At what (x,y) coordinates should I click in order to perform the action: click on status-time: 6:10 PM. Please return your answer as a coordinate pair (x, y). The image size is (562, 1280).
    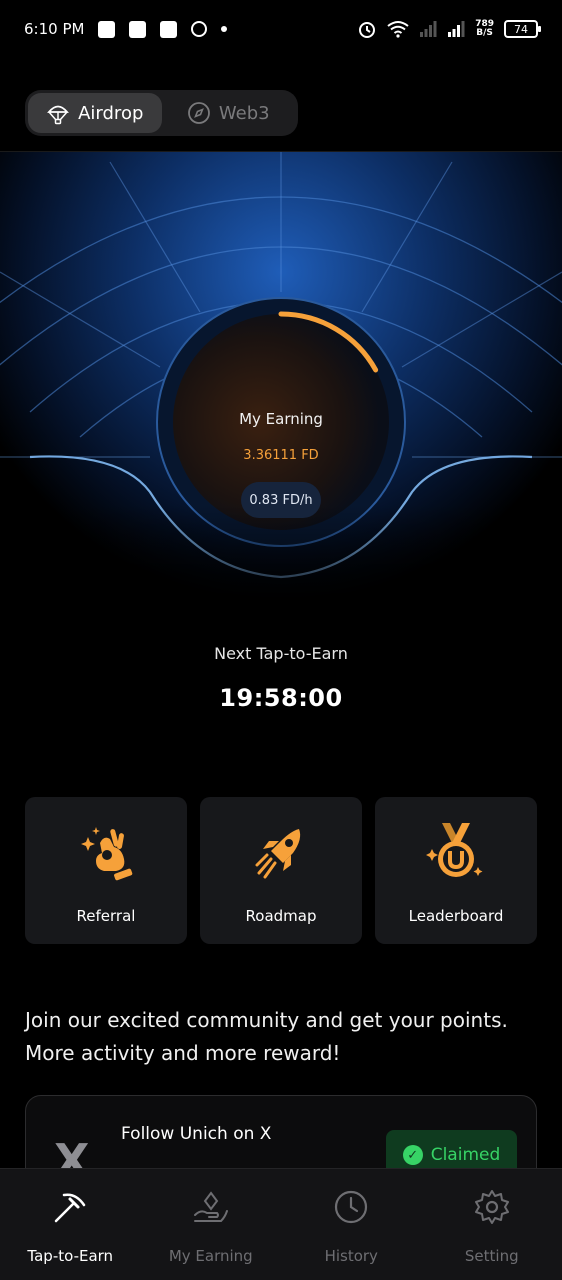
    Looking at the image, I should click on (54, 29).